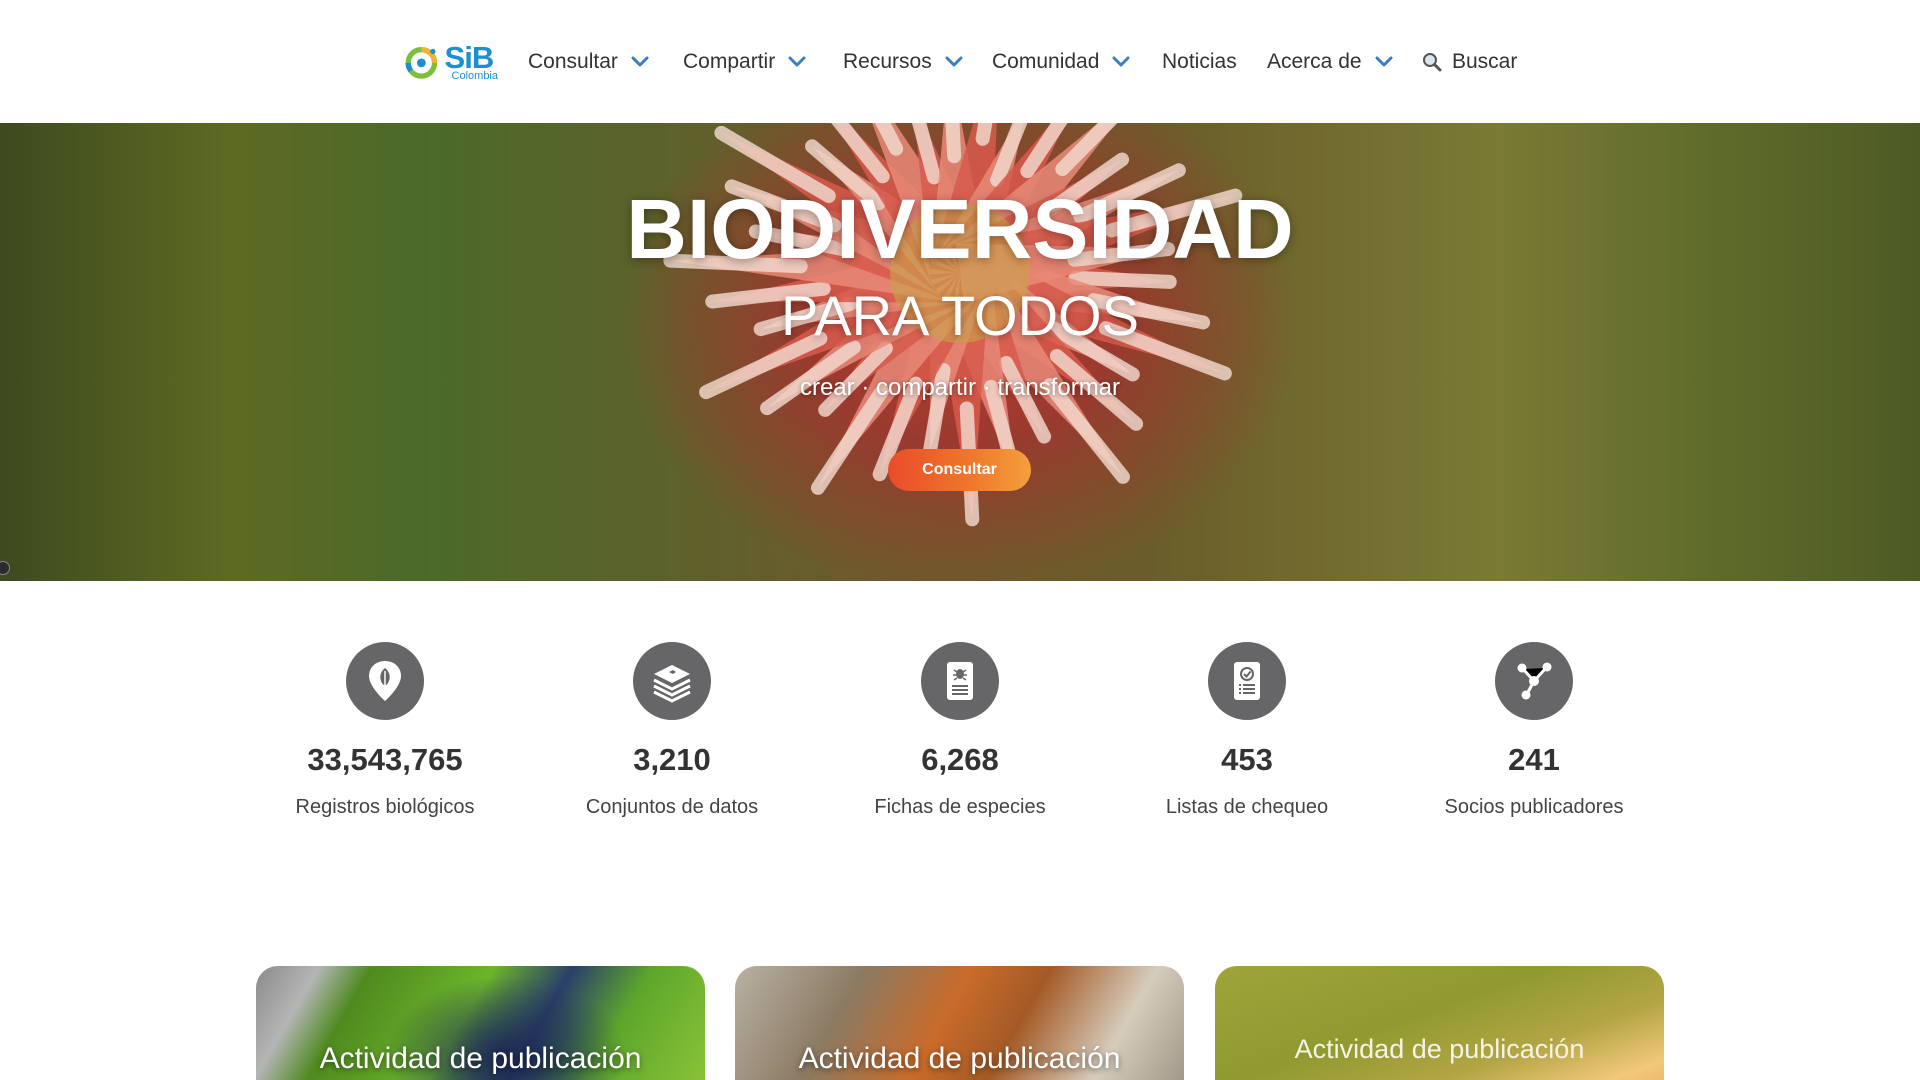 This screenshot has height=1080, width=1920. I want to click on stat-listas: 453 Listas de chequeo, so click(1247, 730).